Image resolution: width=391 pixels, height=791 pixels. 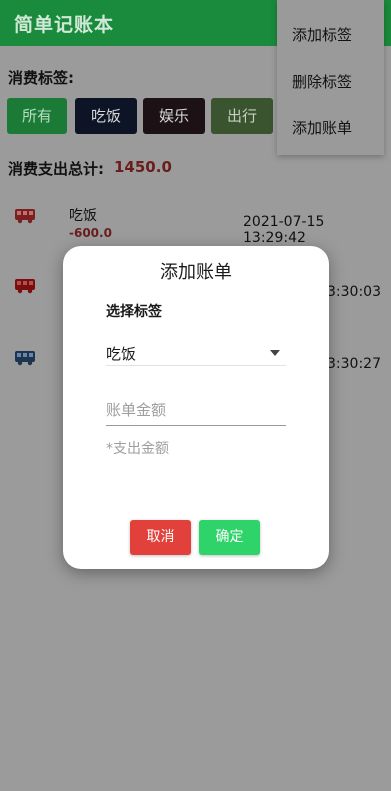 What do you see at coordinates (106, 116) in the screenshot?
I see `tag-button-food: 吃饭` at bounding box center [106, 116].